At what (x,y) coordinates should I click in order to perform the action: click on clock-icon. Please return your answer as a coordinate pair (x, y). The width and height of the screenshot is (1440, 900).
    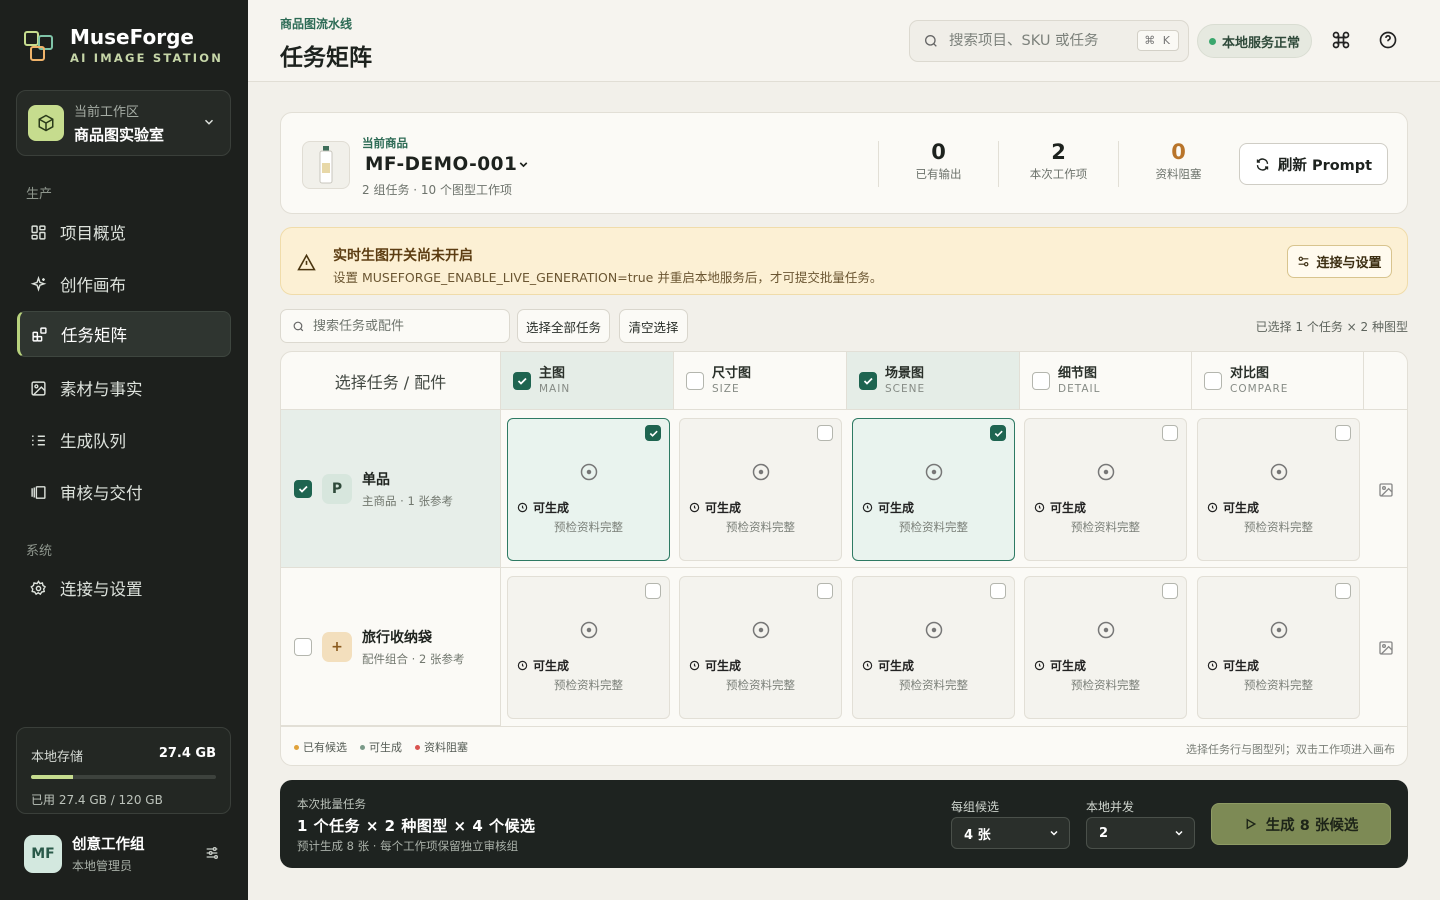
    Looking at the image, I should click on (1212, 665).